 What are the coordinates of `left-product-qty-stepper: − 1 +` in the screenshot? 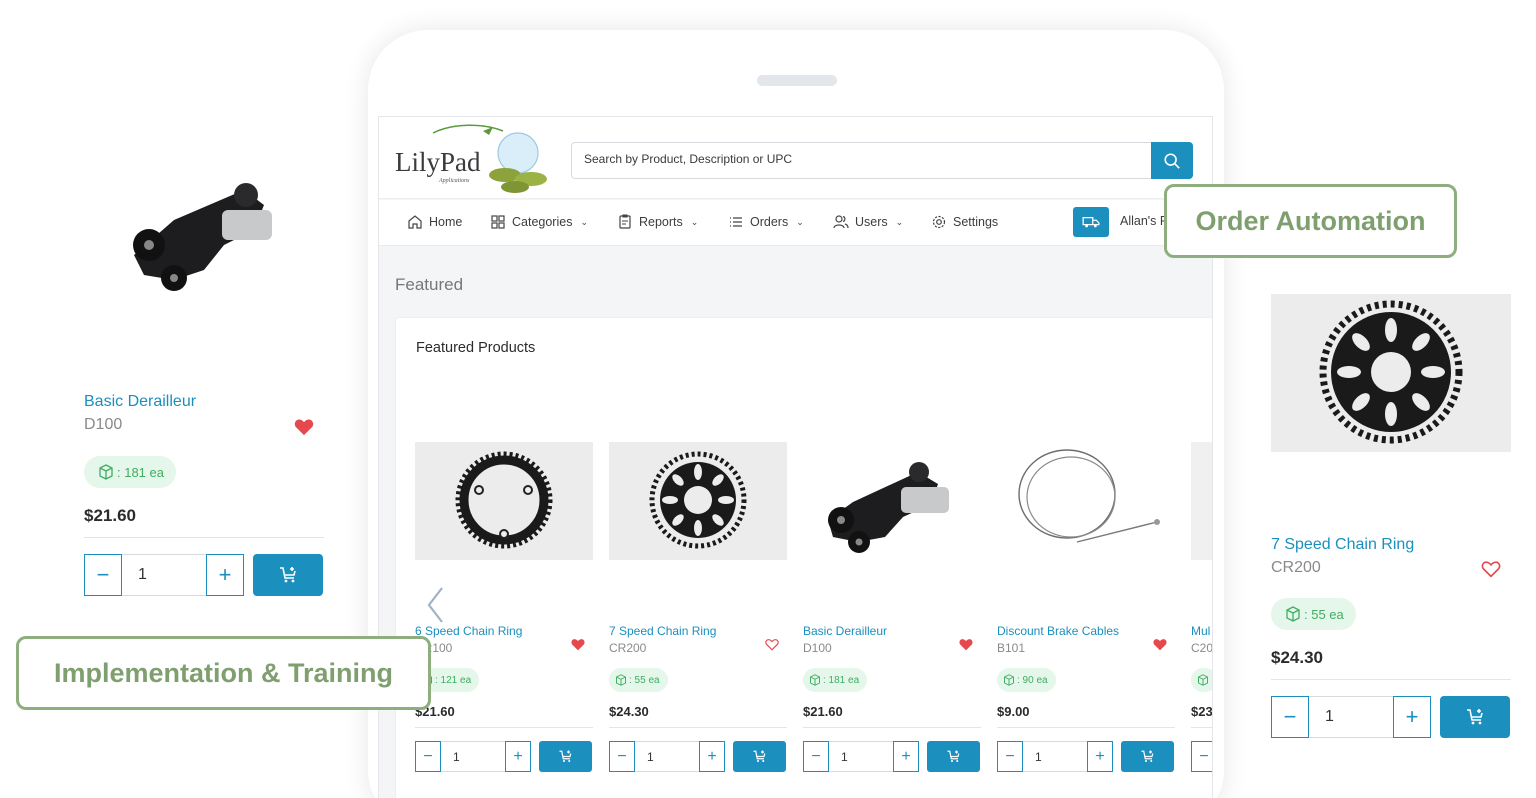 It's located at (164, 575).